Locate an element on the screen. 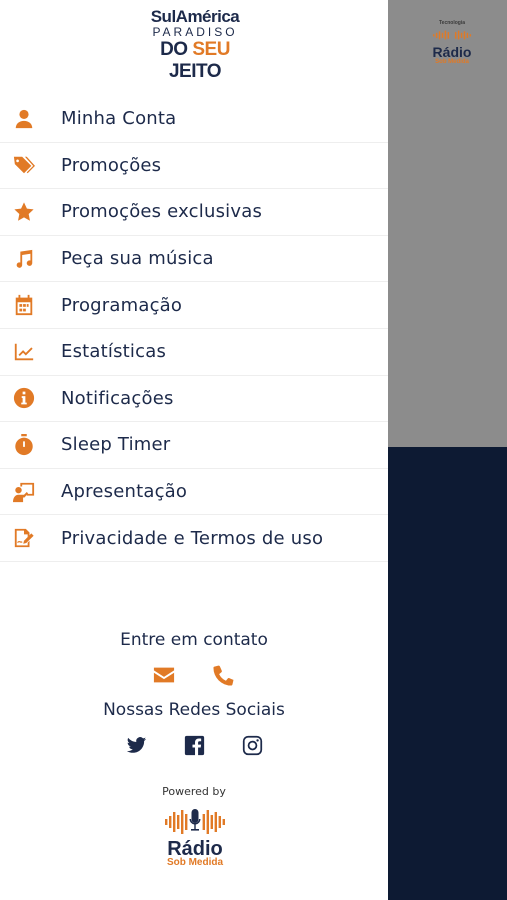 This screenshot has width=507, height=900. brand-logo: SulAmérica PARADISO DO SEU JEITO is located at coordinates (195, 45).